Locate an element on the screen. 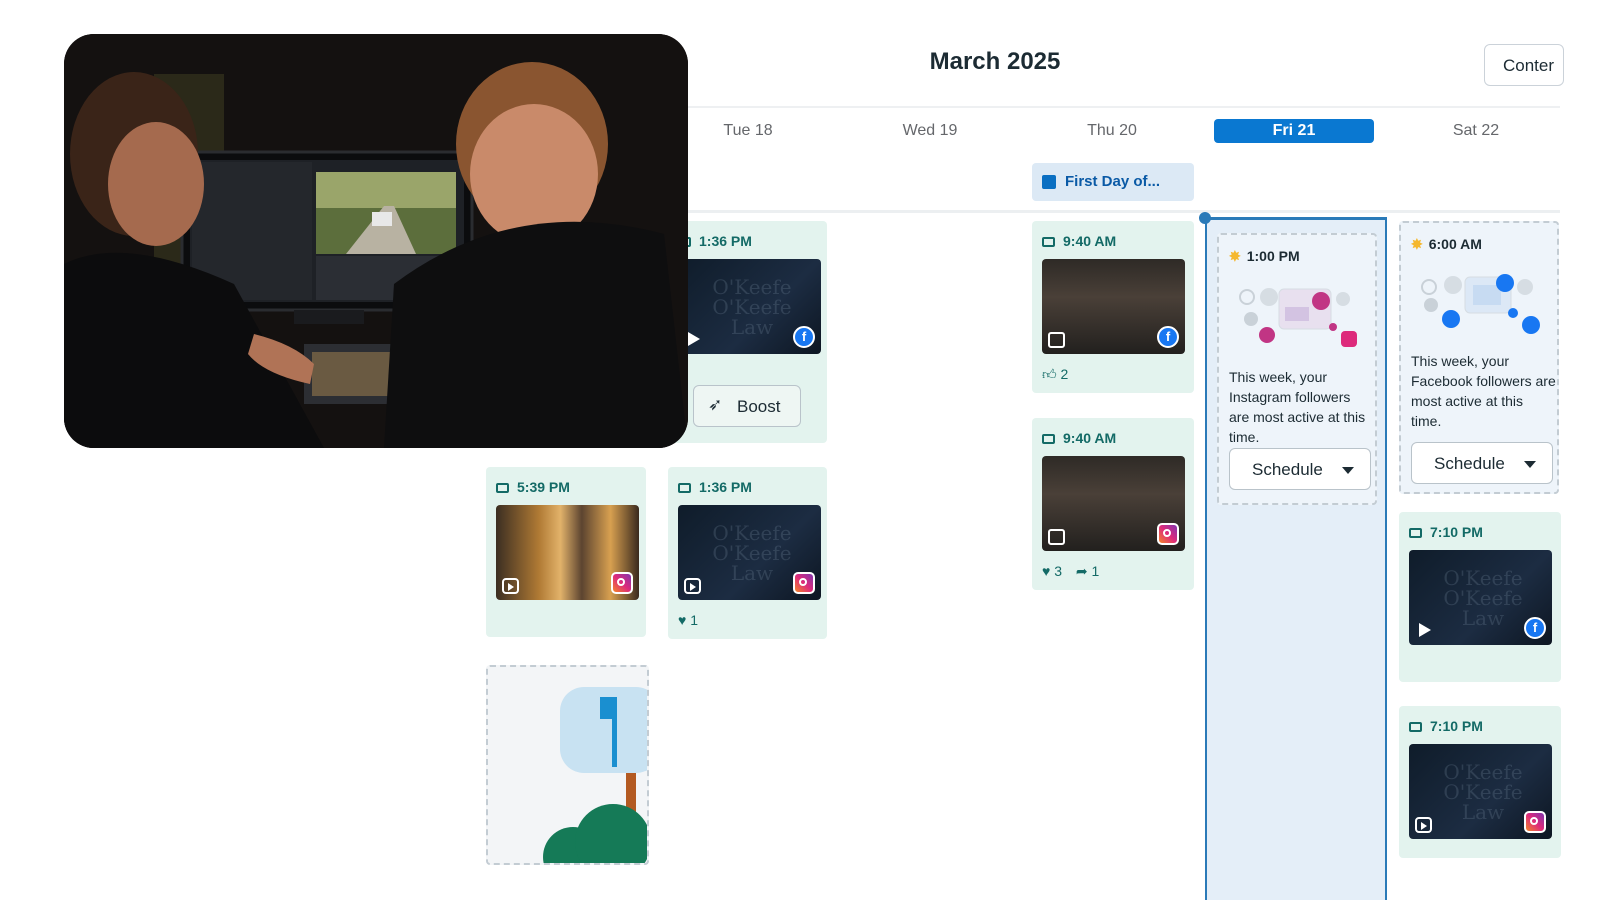 This screenshot has height=900, width=1600. share-icon: ➦ is located at coordinates (1081, 571).